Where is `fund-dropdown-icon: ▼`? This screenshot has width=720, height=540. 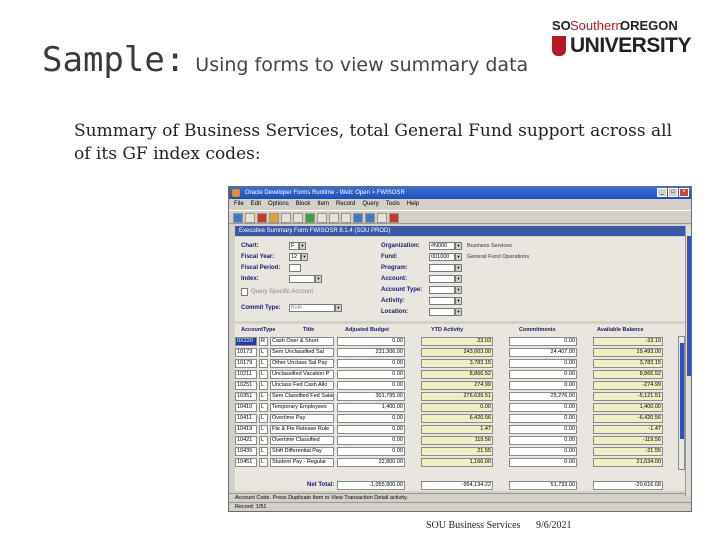 fund-dropdown-icon: ▼ is located at coordinates (458, 257).